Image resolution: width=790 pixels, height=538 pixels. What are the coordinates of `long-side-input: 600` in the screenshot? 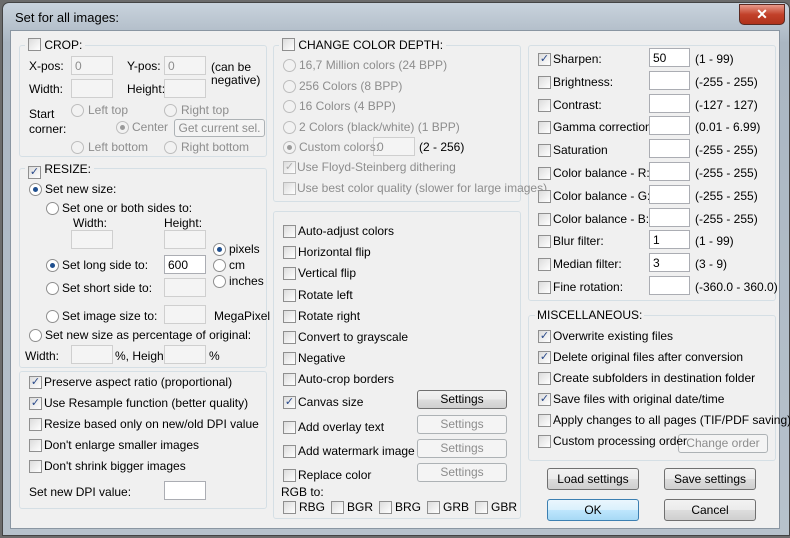 It's located at (185, 264).